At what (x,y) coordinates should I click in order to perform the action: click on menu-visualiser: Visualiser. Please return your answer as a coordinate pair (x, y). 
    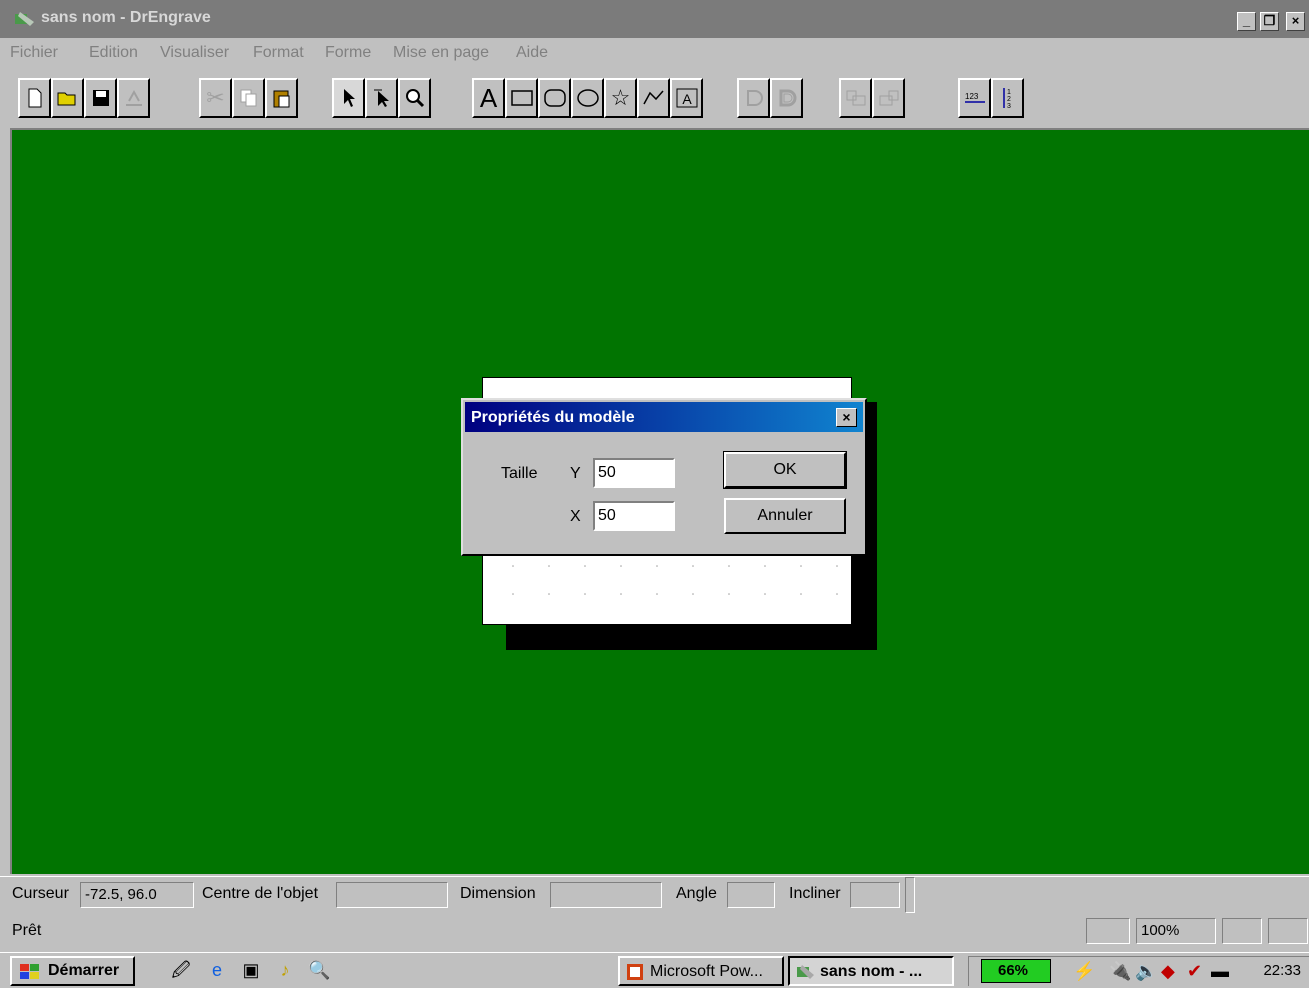
    Looking at the image, I should click on (194, 53).